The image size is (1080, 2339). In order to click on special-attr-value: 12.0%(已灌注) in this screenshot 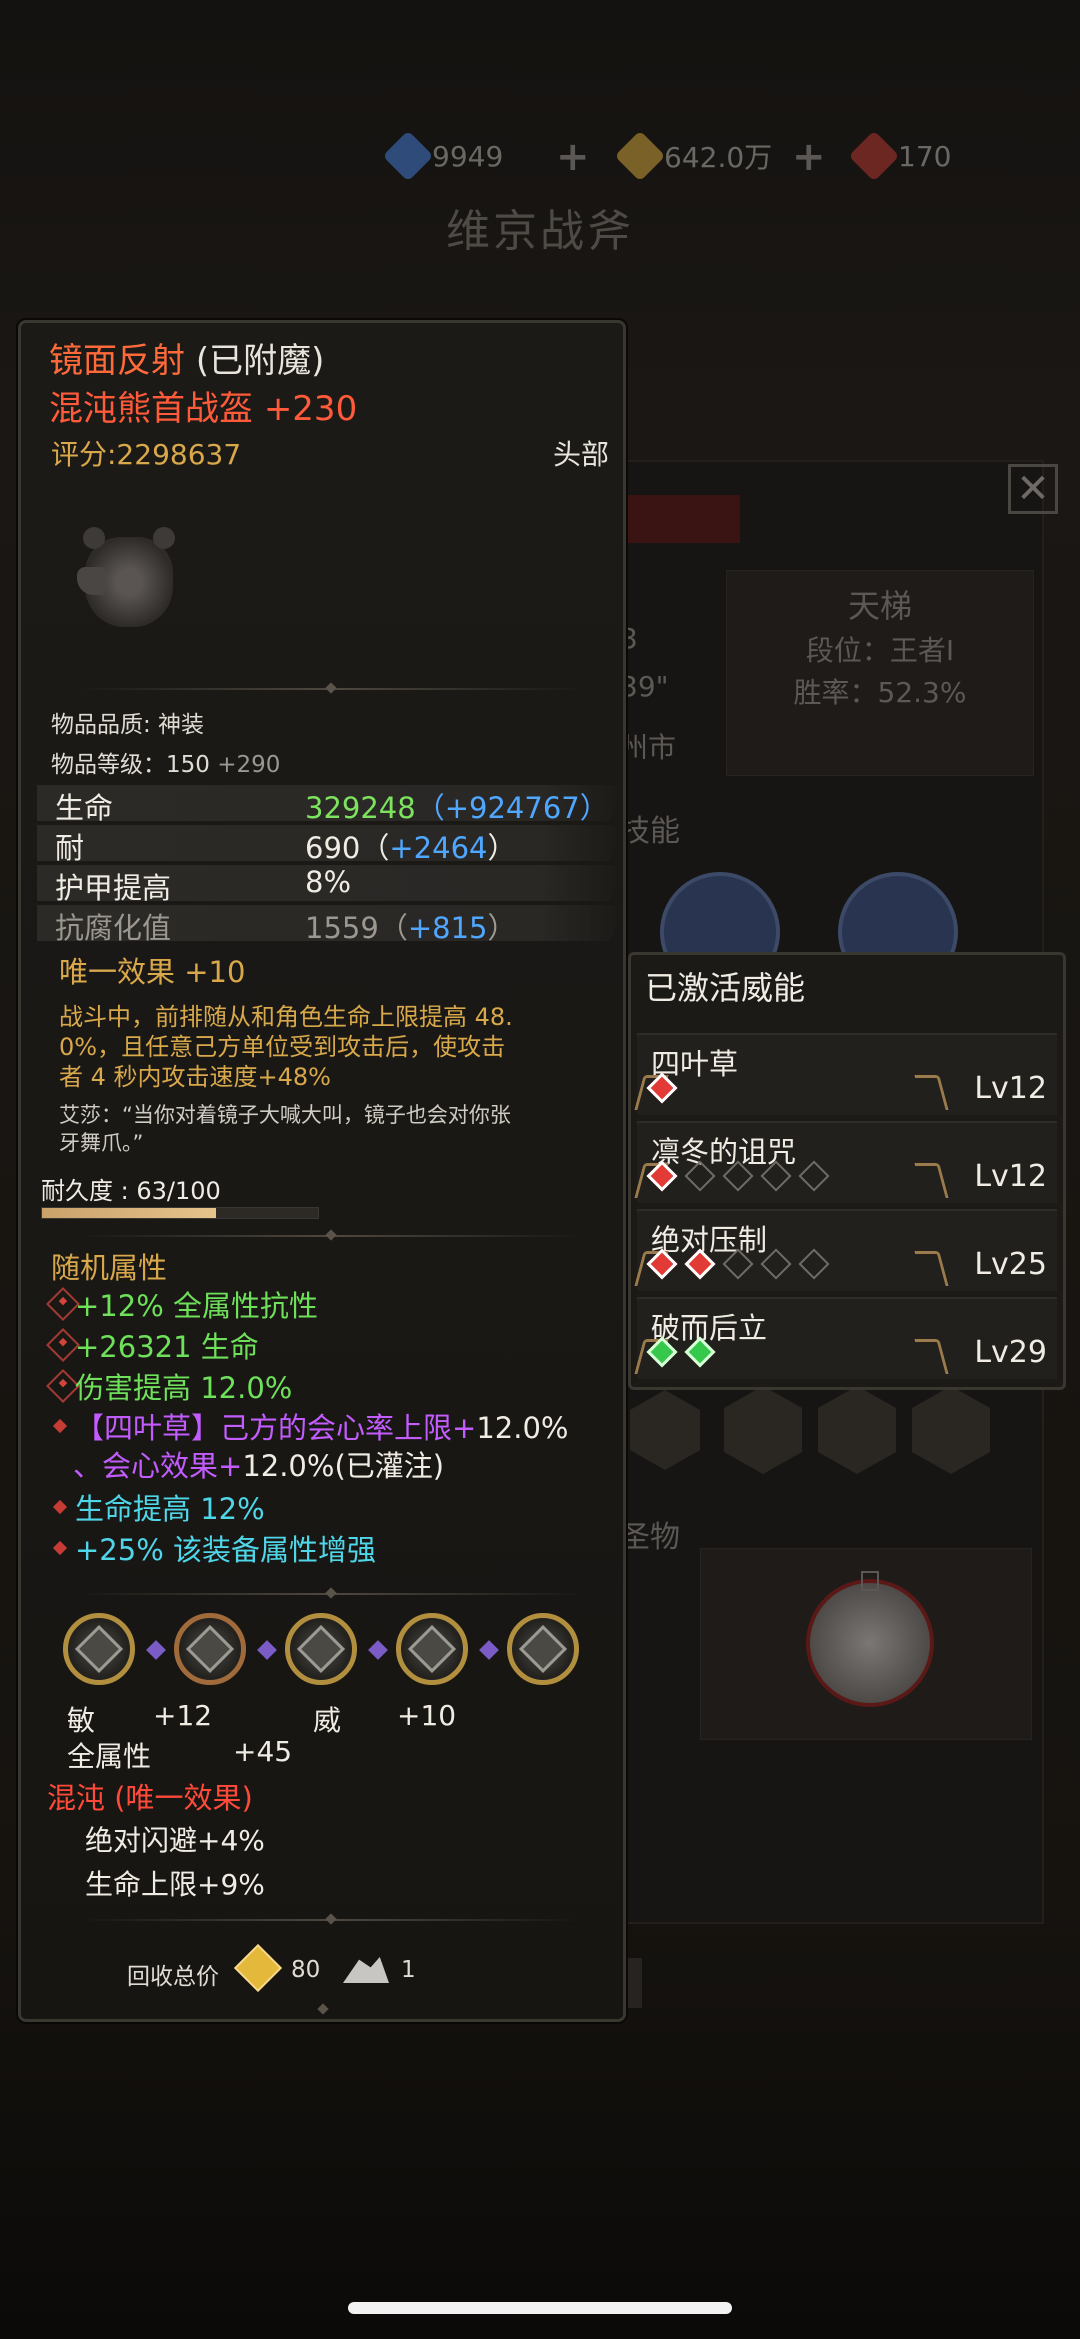, I will do `click(343, 1466)`.